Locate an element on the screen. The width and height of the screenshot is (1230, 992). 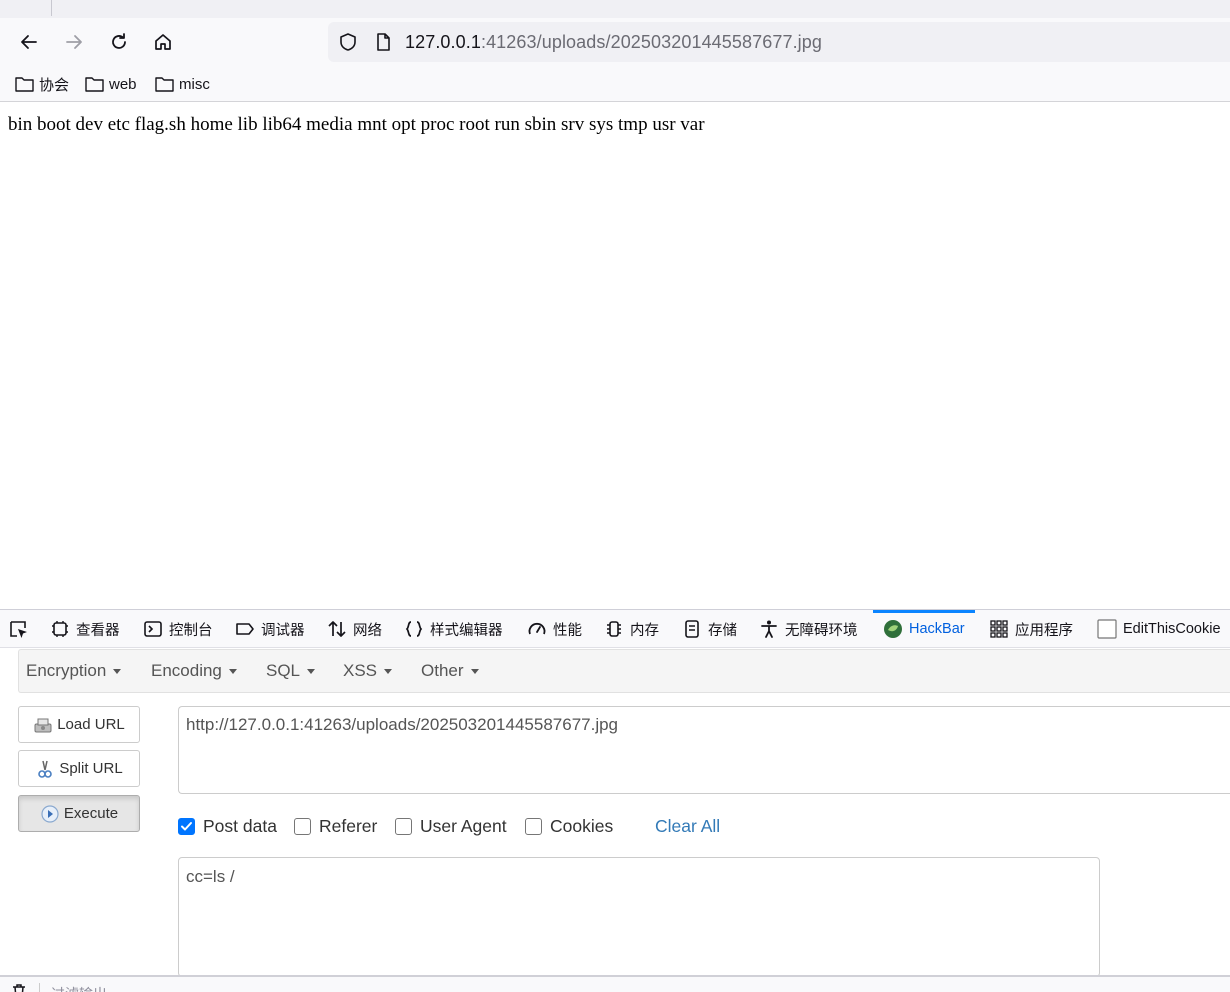
page-icon is located at coordinates (383, 42).